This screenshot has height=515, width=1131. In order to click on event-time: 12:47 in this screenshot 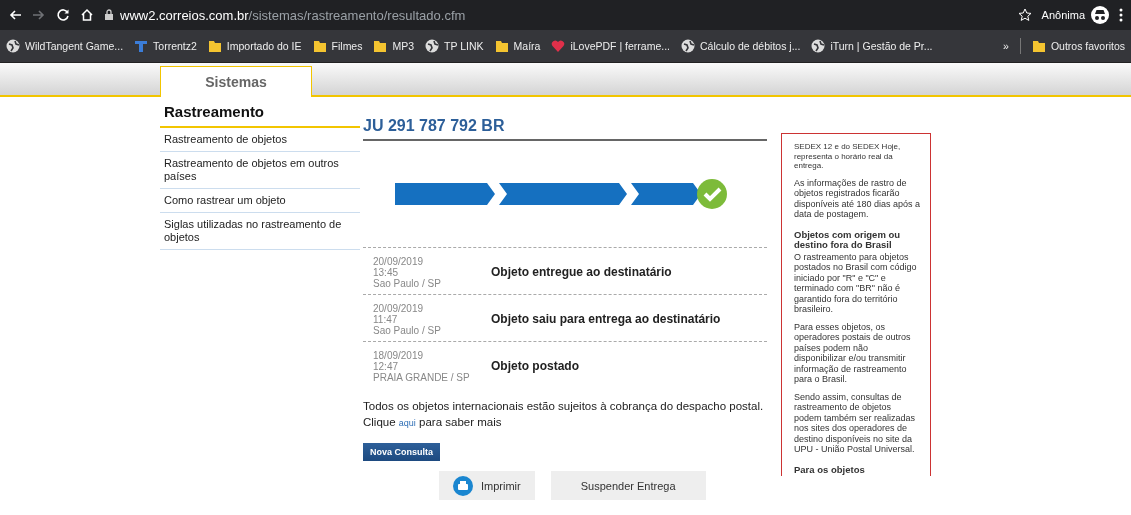, I will do `click(386, 366)`.